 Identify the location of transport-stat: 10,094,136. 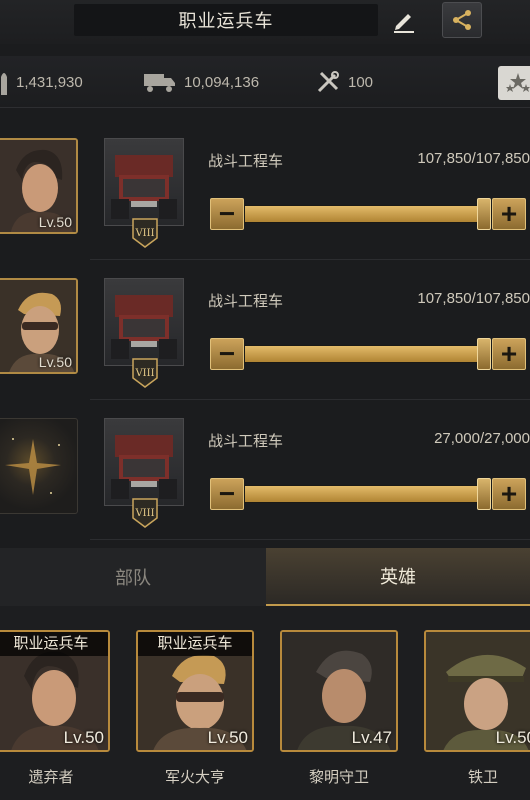
(201, 82).